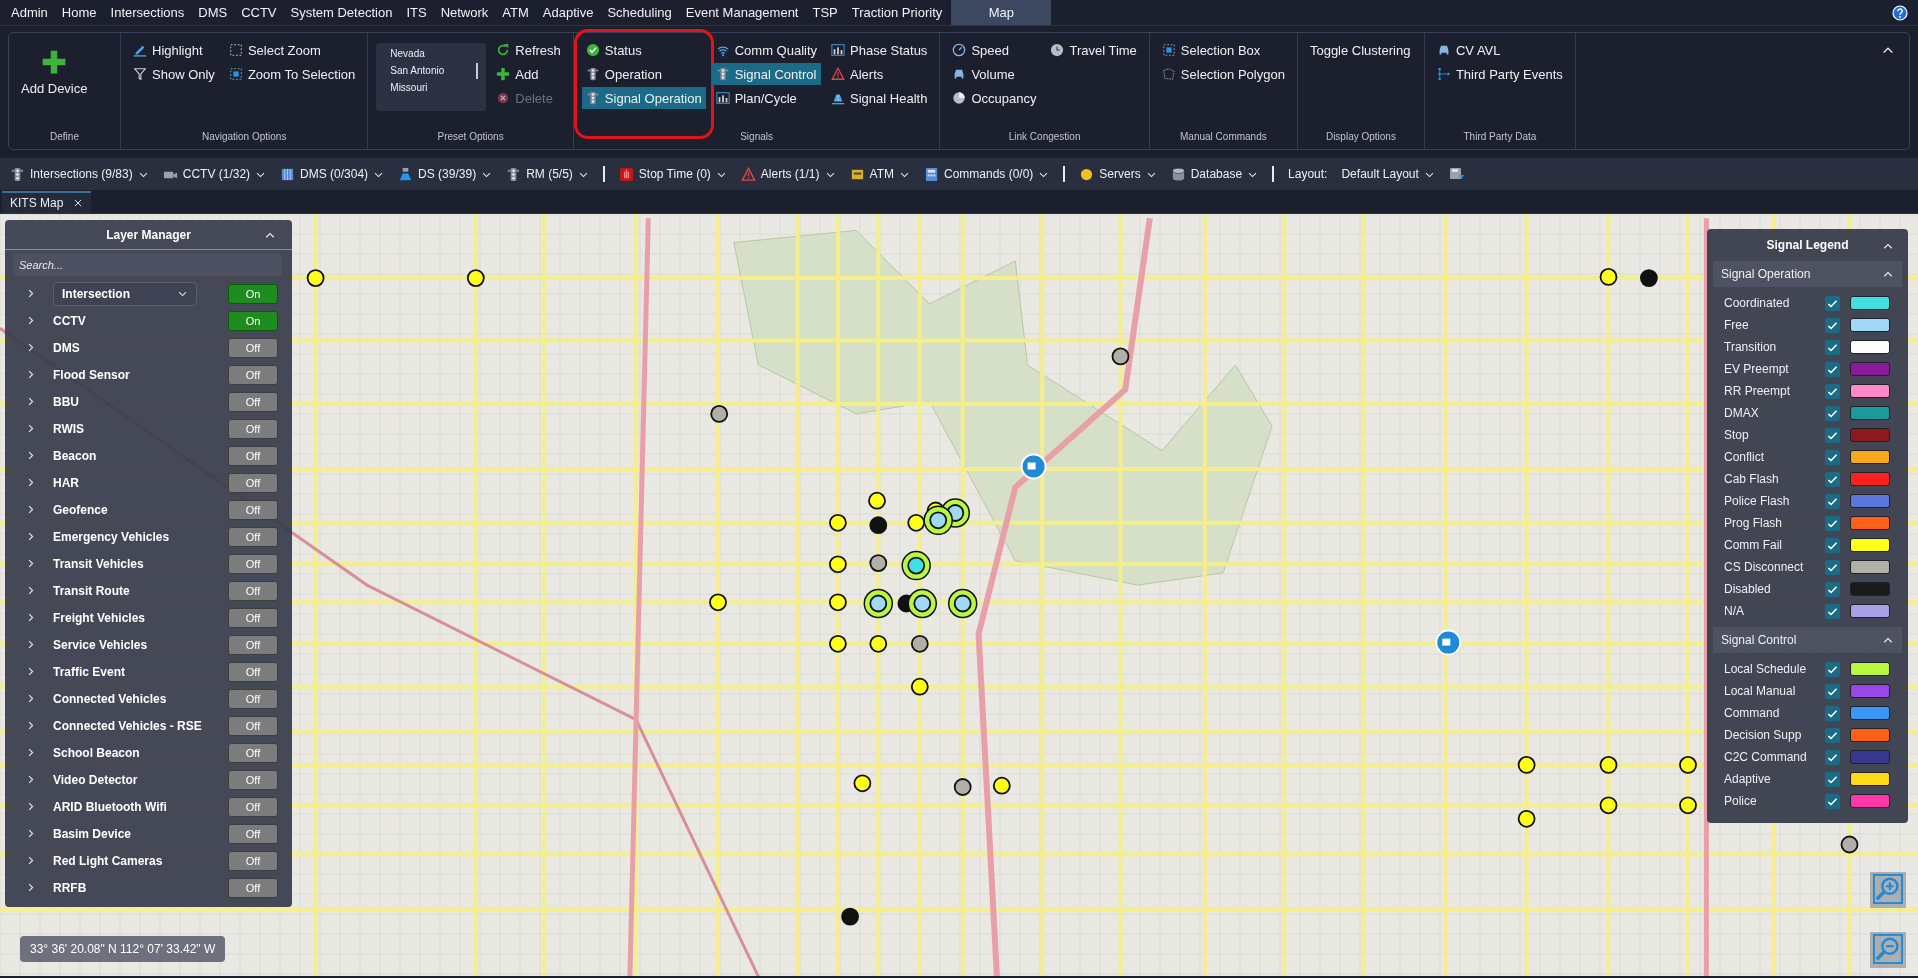  Describe the element at coordinates (528, 74) in the screenshot. I see `ribbon-button: Add` at that location.